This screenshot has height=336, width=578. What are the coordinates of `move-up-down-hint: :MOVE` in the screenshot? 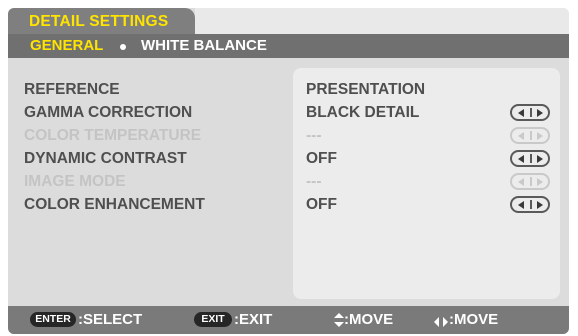 It's located at (369, 319).